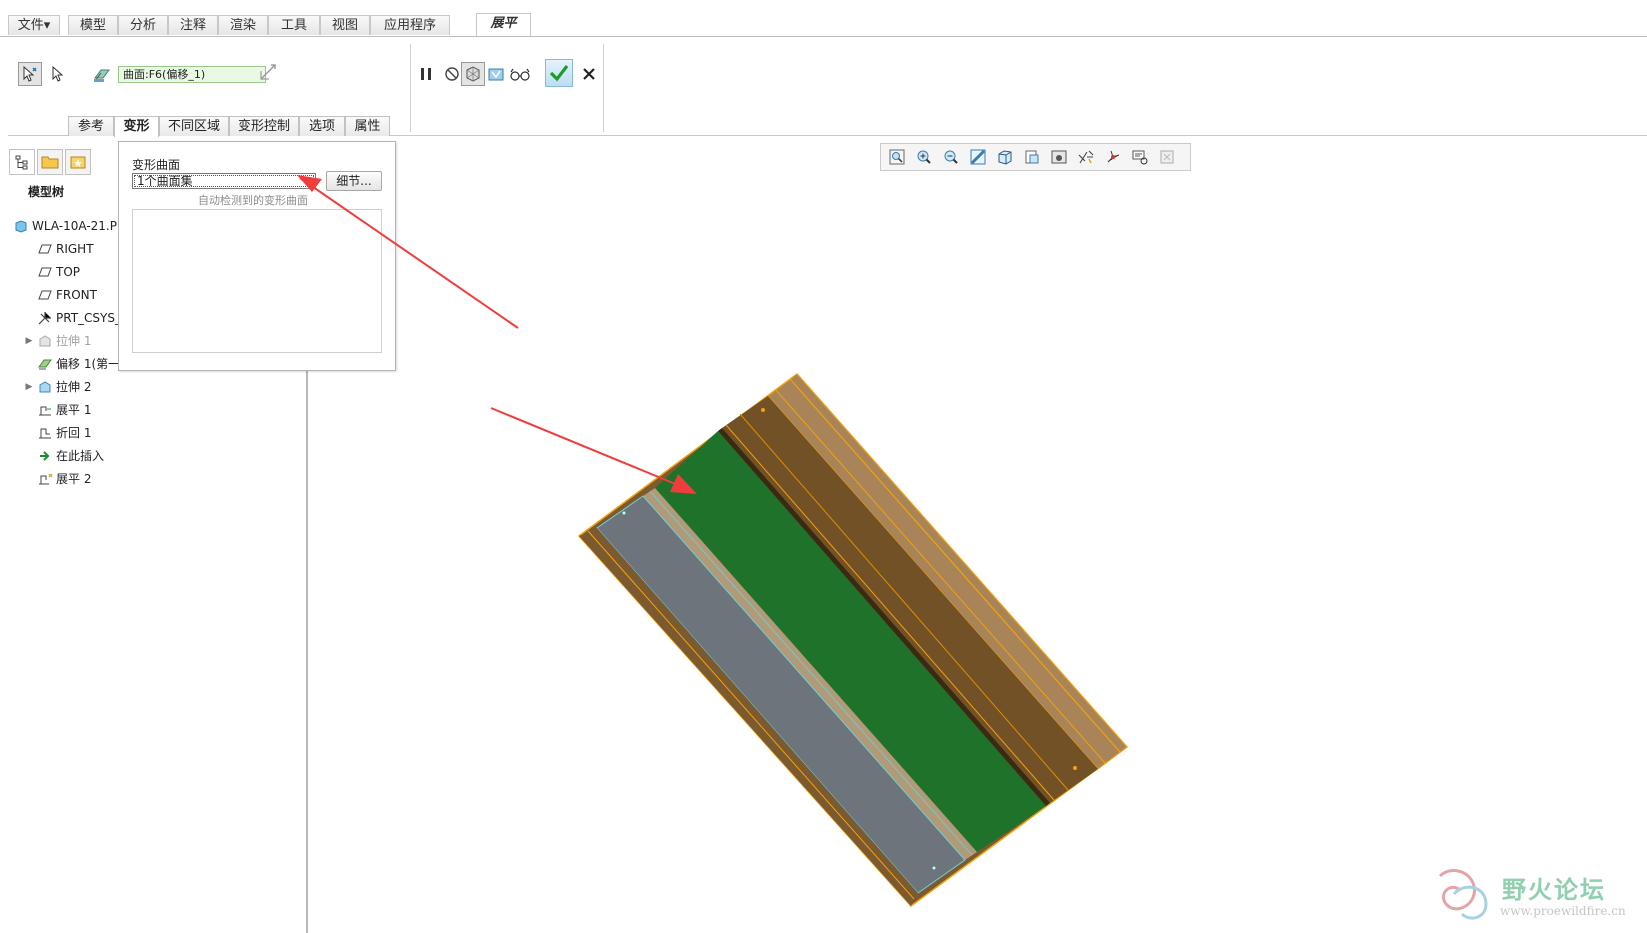 This screenshot has width=1647, height=933. Describe the element at coordinates (1563, 911) in the screenshot. I see `watermark-url: www.proewildfire.cn` at that location.